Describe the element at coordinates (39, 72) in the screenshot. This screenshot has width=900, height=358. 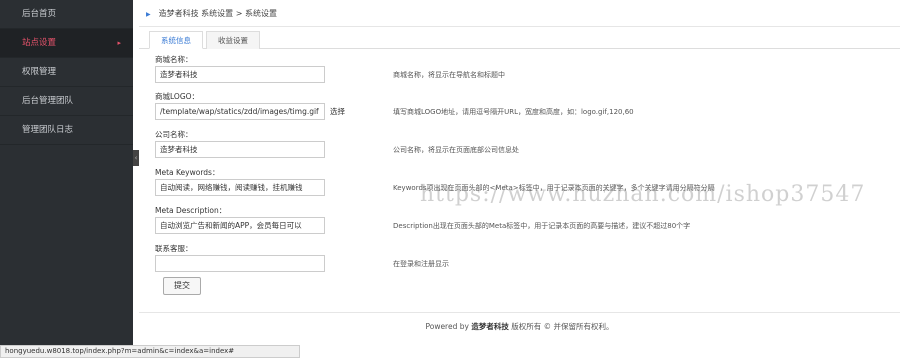
I see `sidebar-item-label: 权限管理` at that location.